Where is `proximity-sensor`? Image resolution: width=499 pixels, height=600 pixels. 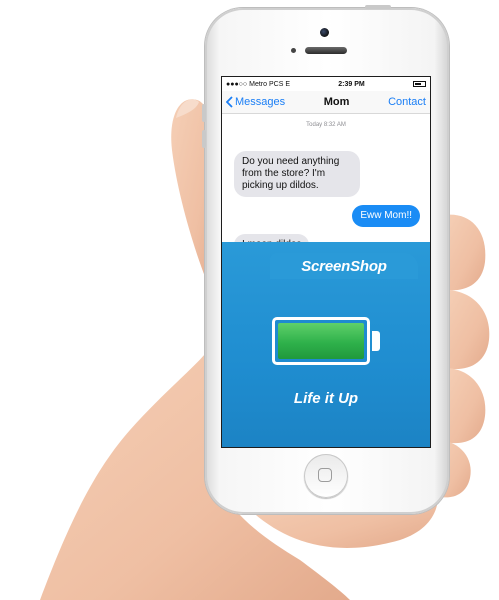 proximity-sensor is located at coordinates (293, 50).